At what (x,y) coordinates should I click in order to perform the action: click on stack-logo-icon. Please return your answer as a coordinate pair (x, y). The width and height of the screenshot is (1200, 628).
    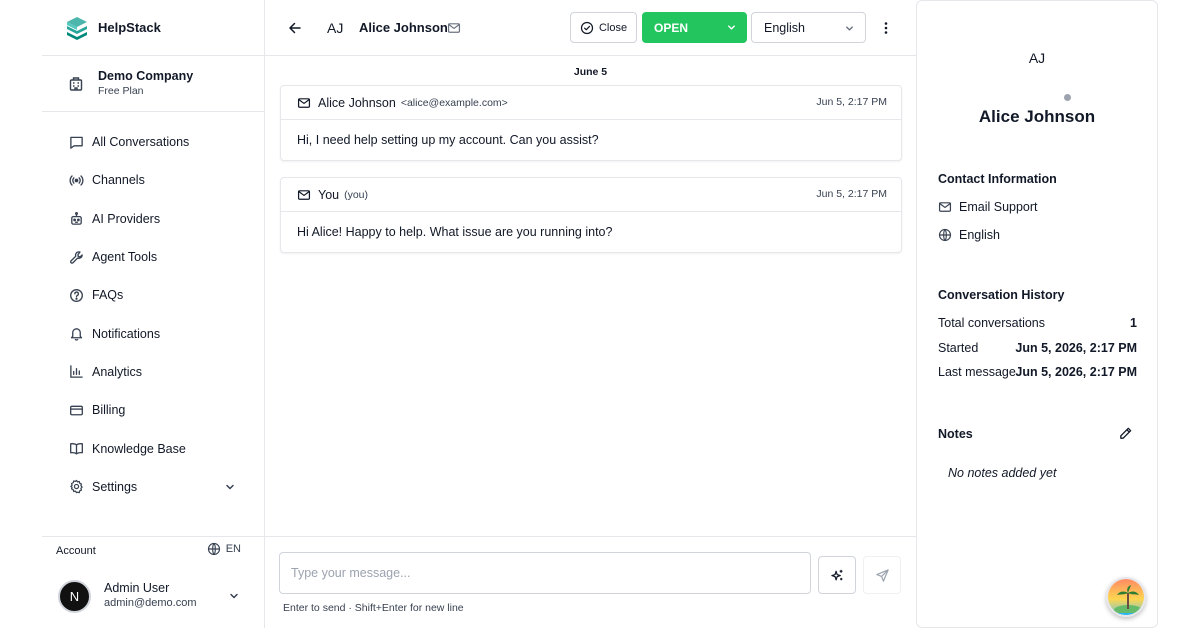
    Looking at the image, I should click on (77, 28).